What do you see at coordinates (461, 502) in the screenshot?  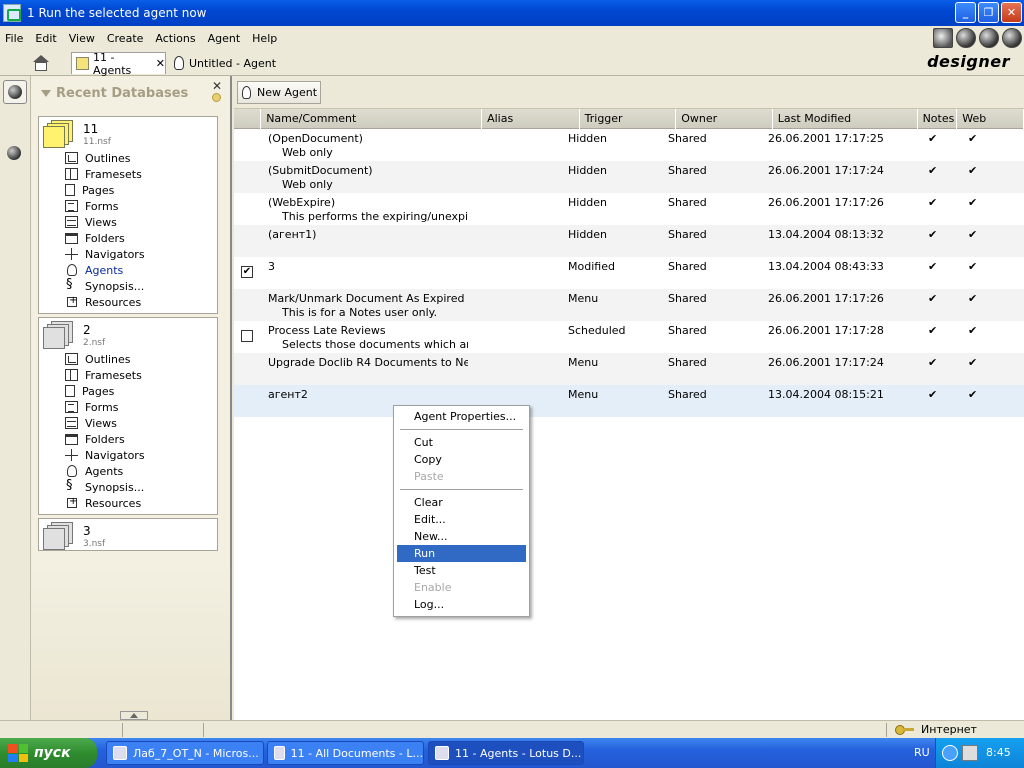 I see `context-menu-item: Clear` at bounding box center [461, 502].